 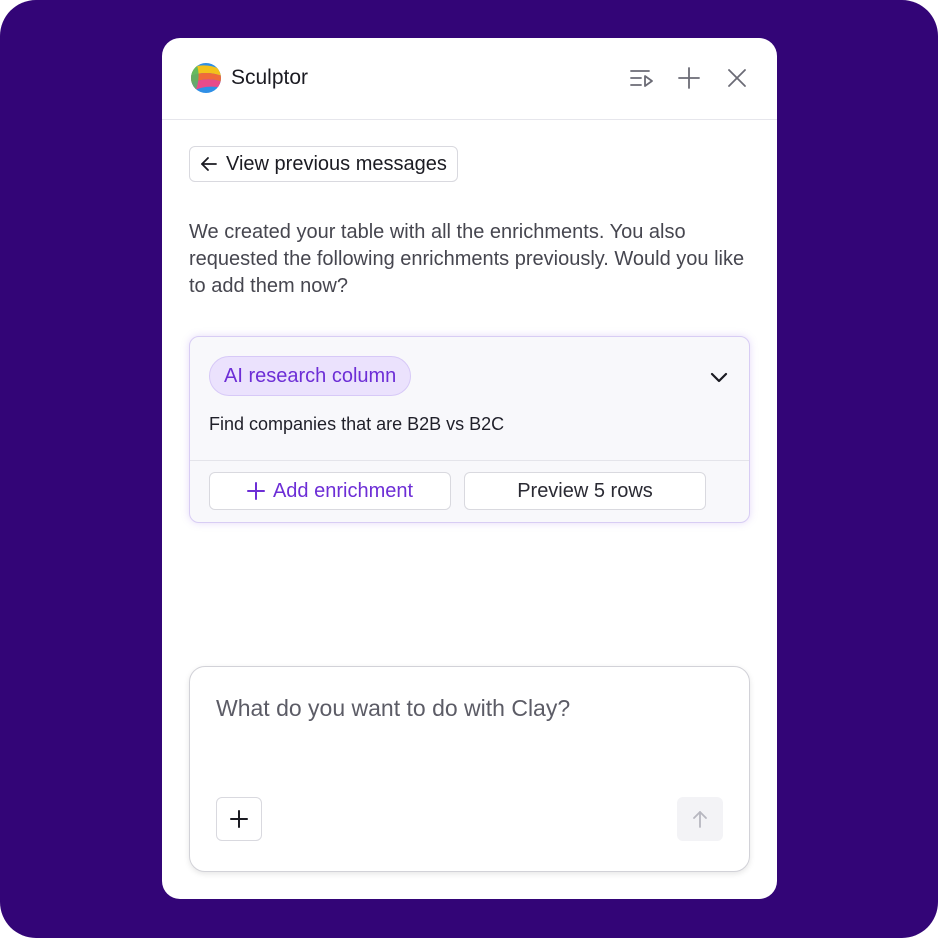 I want to click on composer, so click(x=469, y=769).